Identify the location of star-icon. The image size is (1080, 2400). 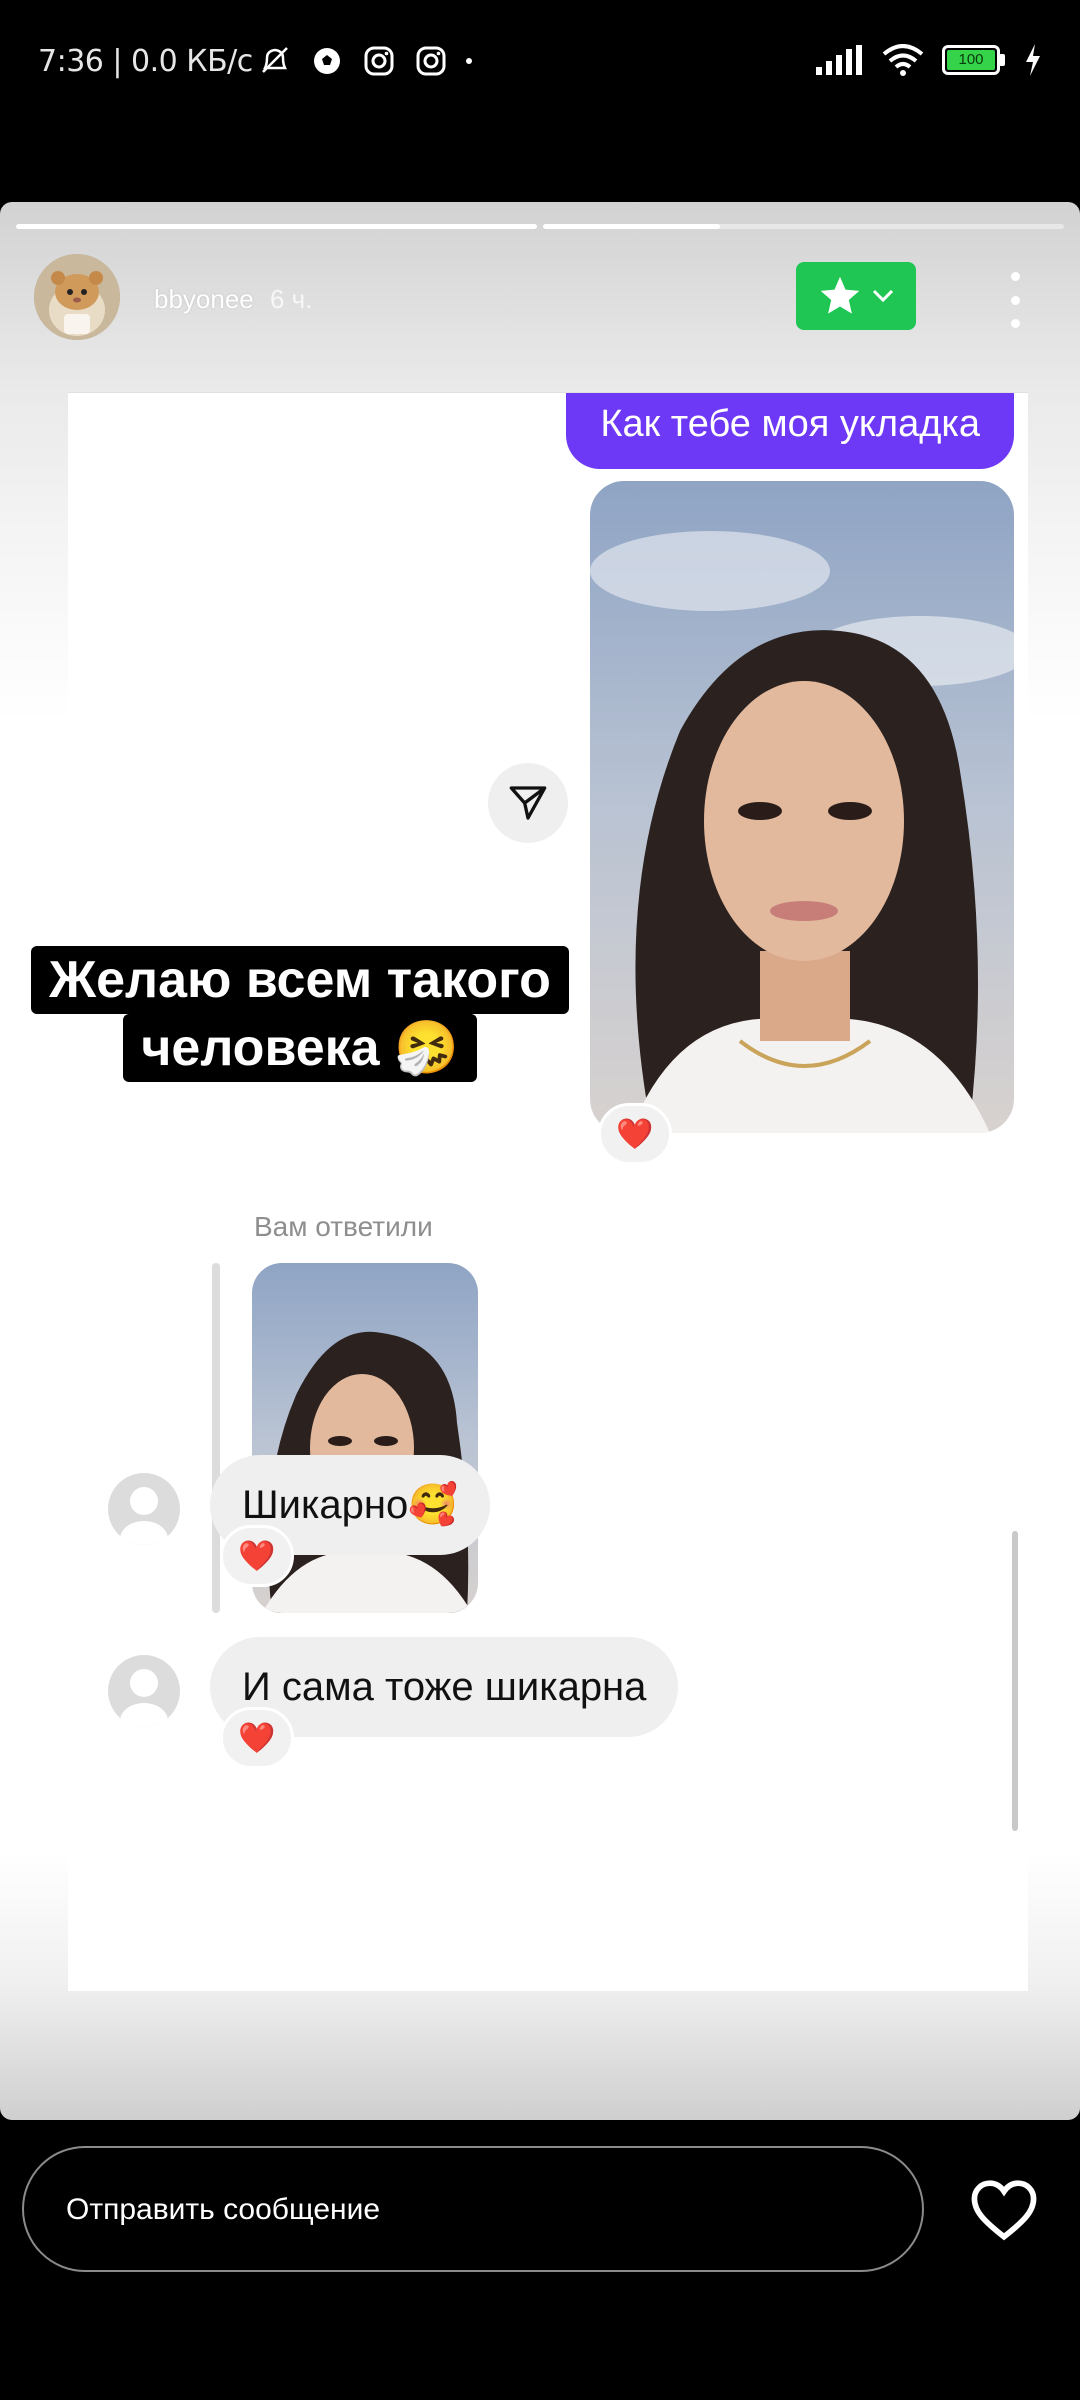
(840, 295).